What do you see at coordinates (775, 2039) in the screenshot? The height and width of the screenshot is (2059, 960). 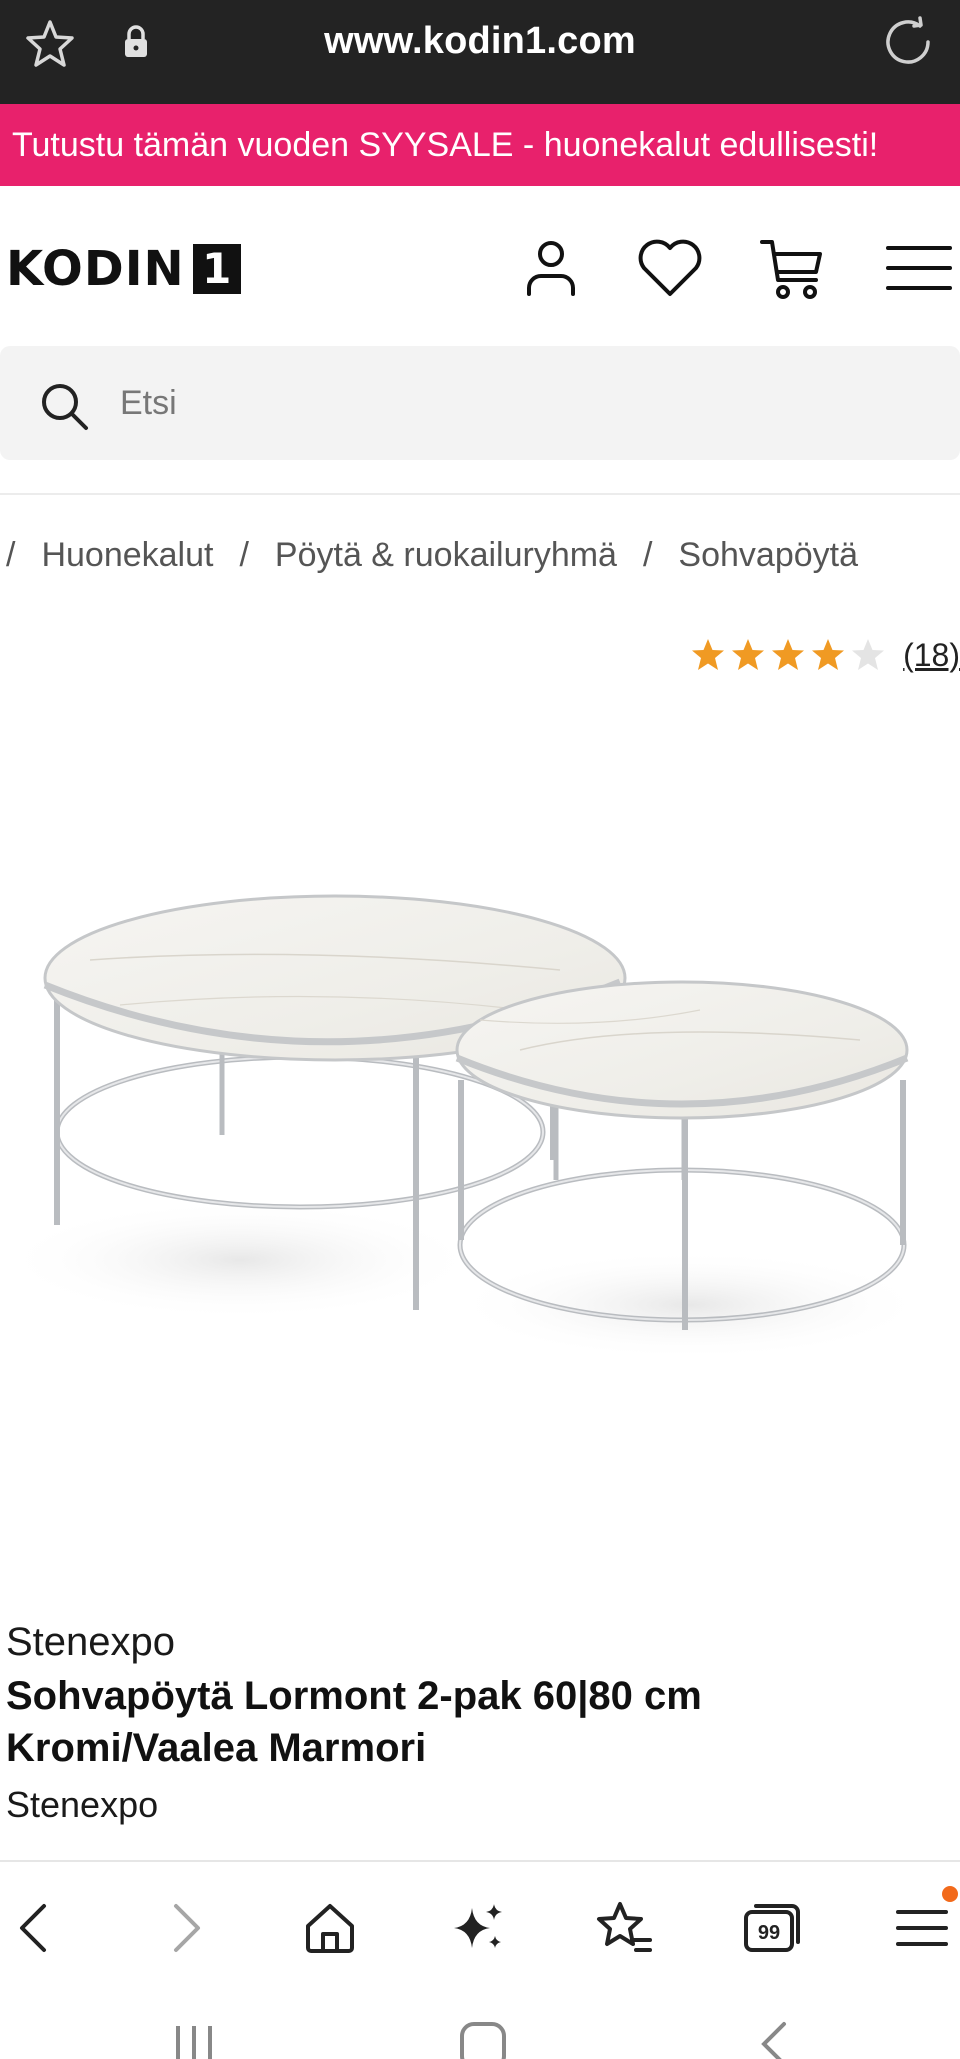 I see `back-nav-icon` at bounding box center [775, 2039].